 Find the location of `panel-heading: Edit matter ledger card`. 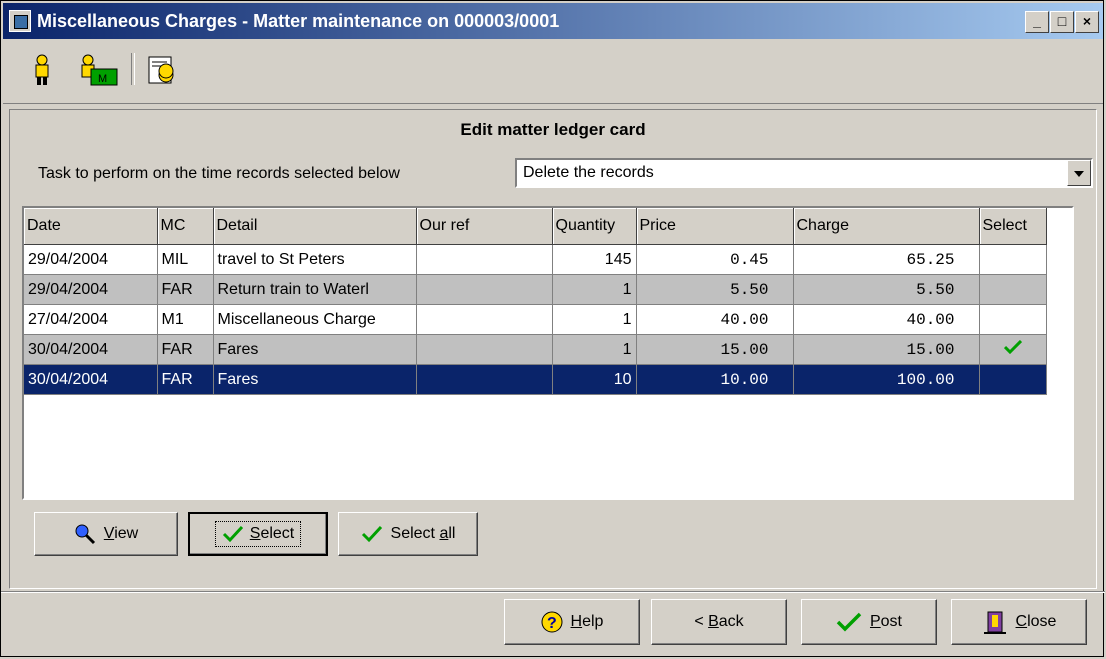

panel-heading: Edit matter ledger card is located at coordinates (553, 129).